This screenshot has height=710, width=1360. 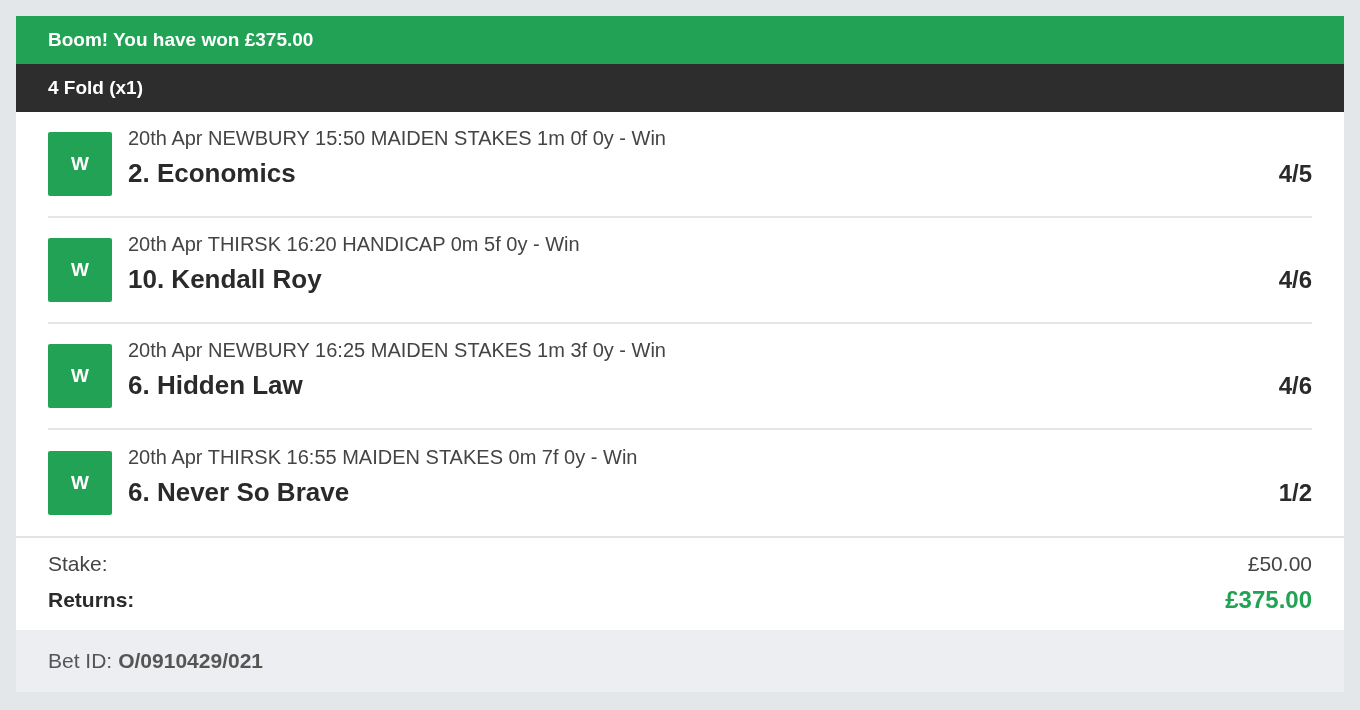 What do you see at coordinates (397, 350) in the screenshot?
I see `race-details: 20th Apr NEWBURY 16:25 MAIDEN STAKES 1m 3f 0y - Win` at bounding box center [397, 350].